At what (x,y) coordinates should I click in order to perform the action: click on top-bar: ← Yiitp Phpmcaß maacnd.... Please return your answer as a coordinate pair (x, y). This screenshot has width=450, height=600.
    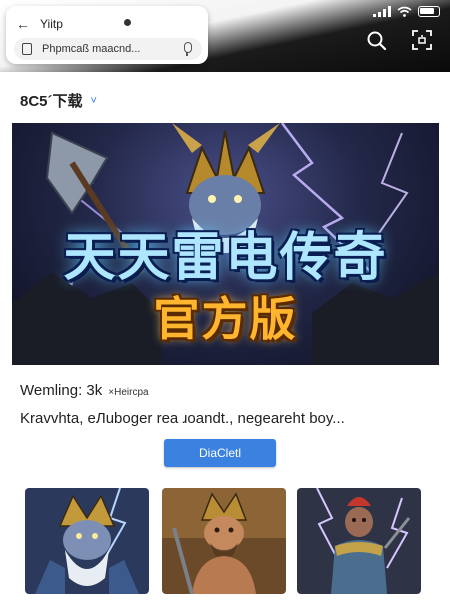
    Looking at the image, I should click on (225, 36).